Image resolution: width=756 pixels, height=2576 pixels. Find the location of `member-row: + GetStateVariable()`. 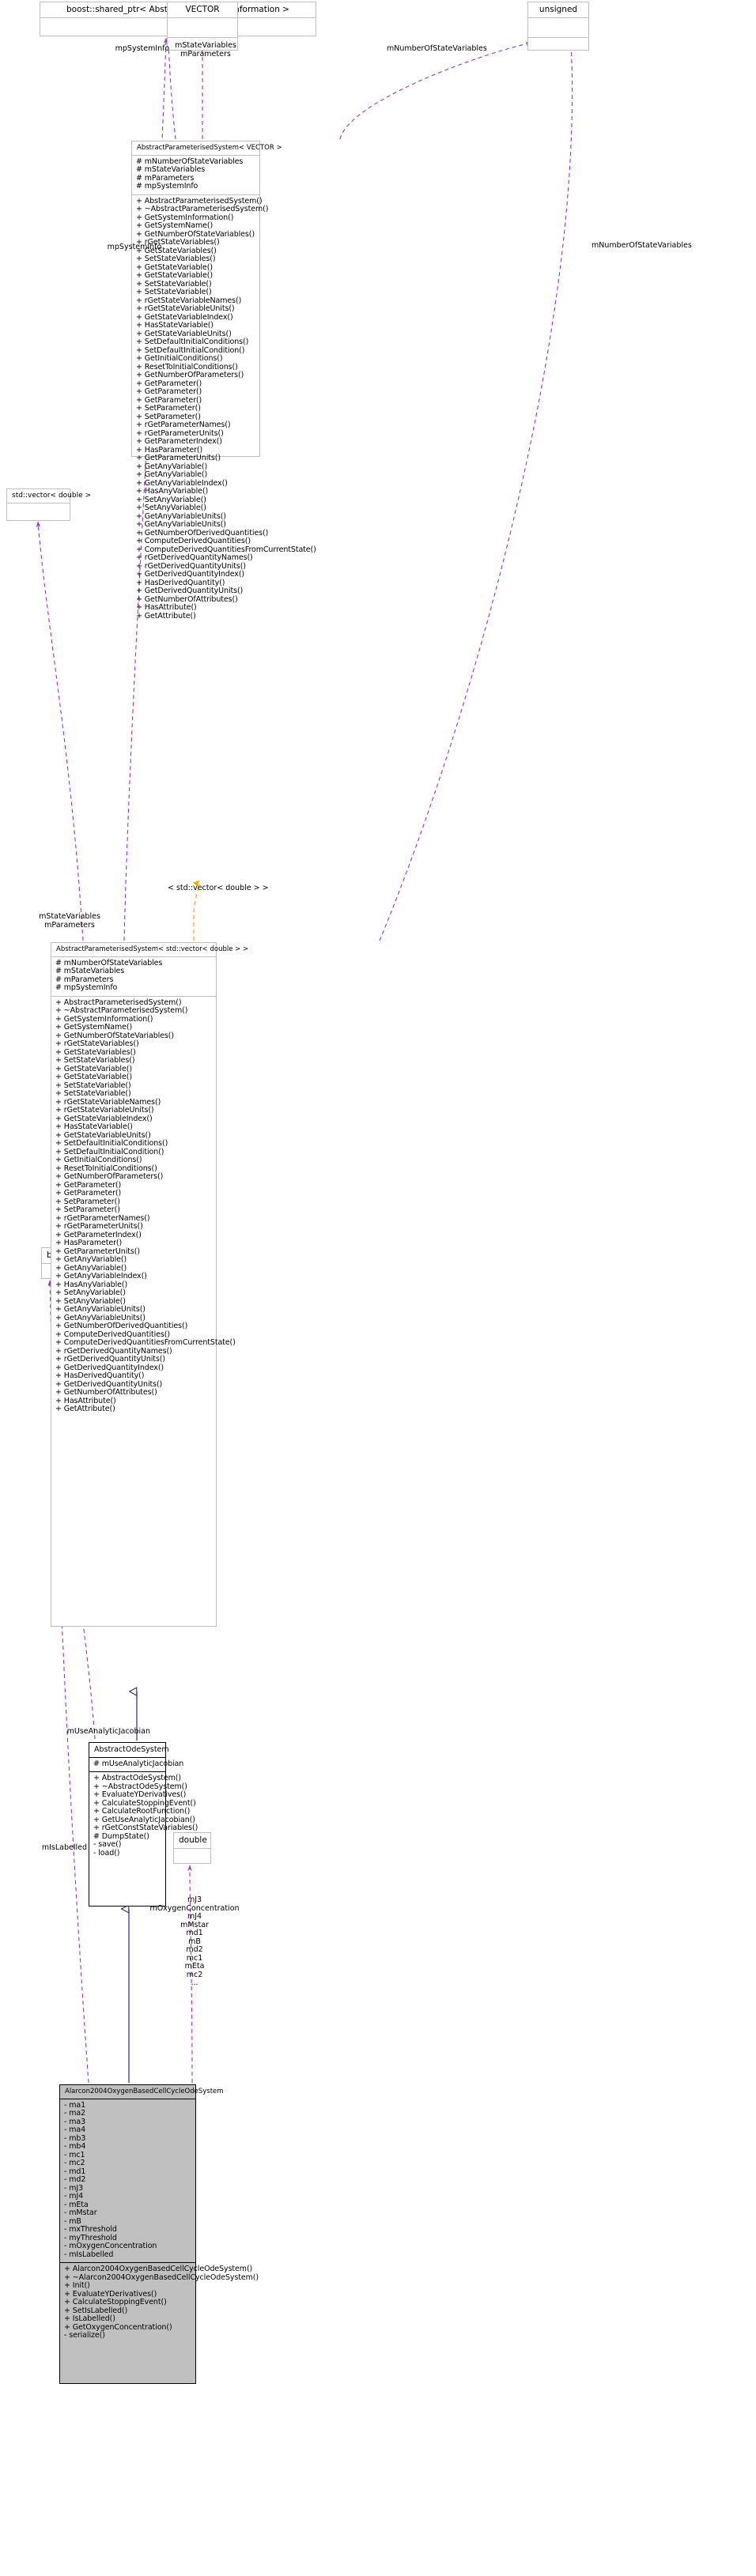

member-row: + GetStateVariable() is located at coordinates (175, 275).